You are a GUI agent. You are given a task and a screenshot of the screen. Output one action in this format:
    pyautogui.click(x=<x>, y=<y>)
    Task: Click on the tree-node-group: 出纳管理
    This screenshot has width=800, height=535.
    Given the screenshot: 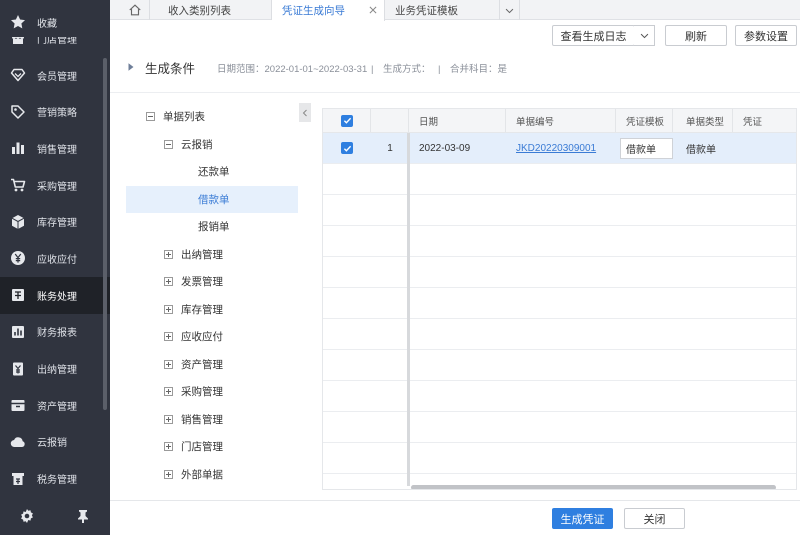 What is the action you would take?
    pyautogui.click(x=212, y=255)
    